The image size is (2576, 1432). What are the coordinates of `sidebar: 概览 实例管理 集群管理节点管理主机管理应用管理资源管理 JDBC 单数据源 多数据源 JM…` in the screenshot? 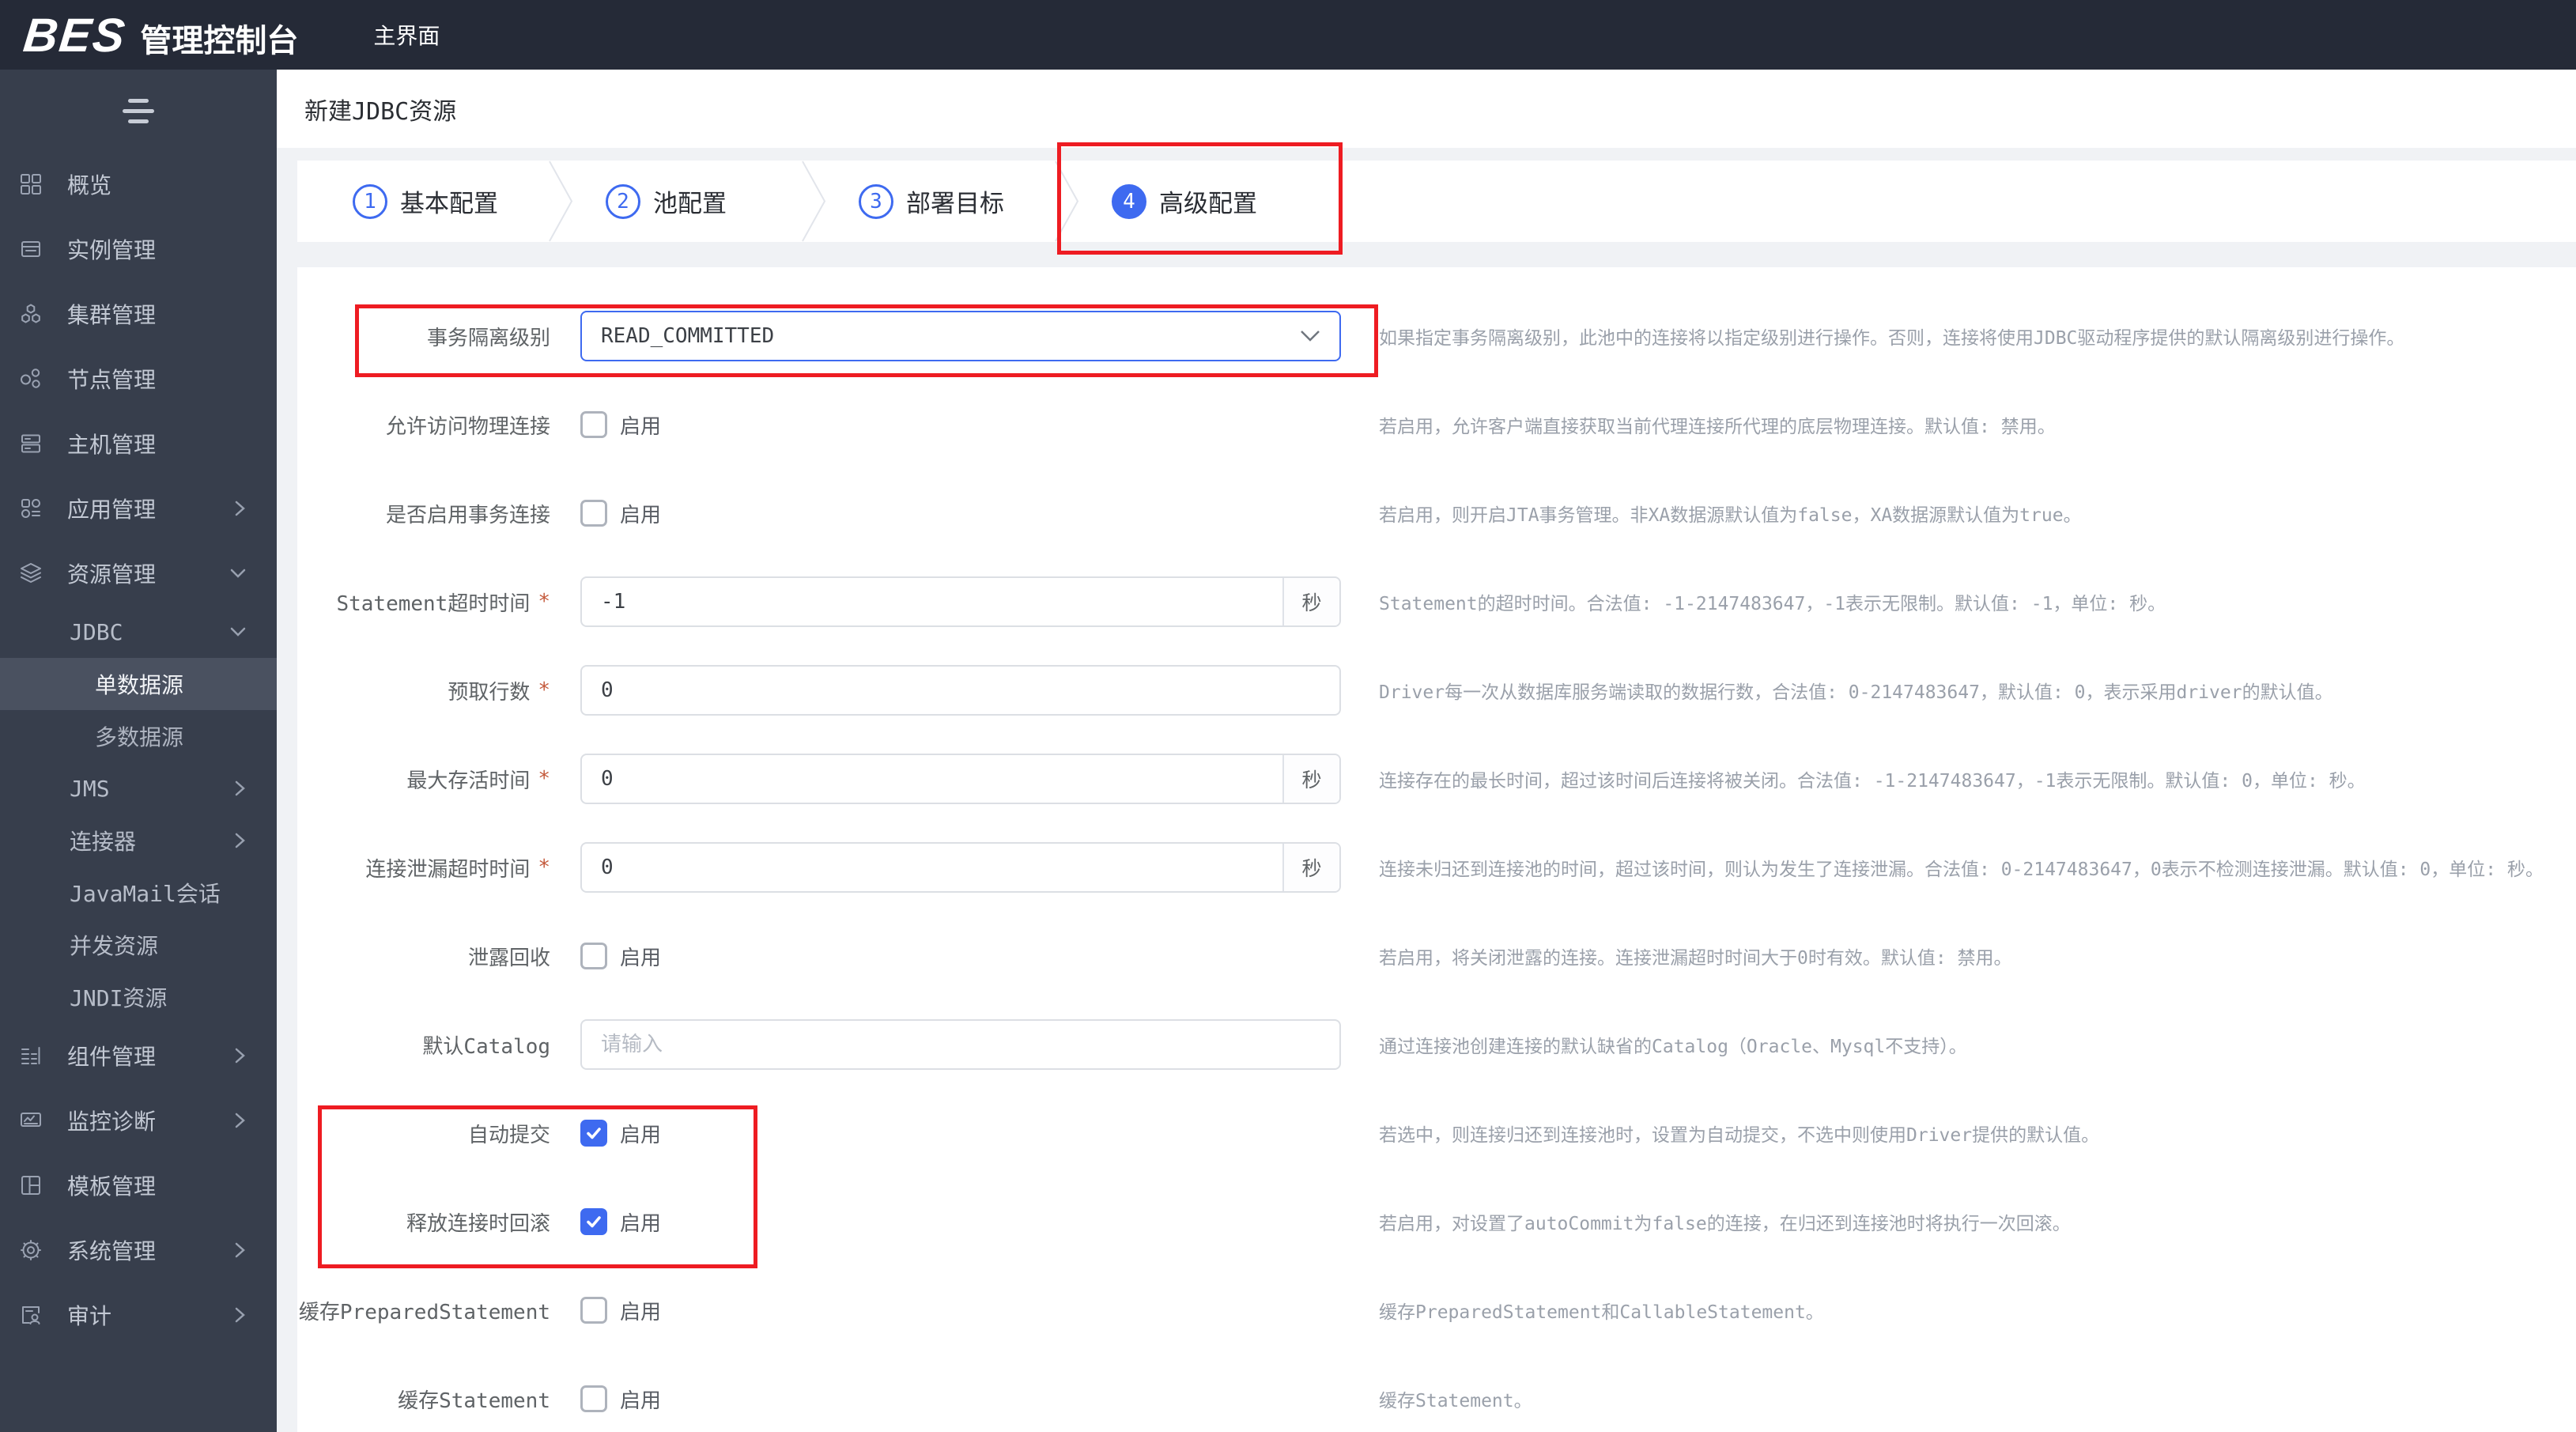 It's located at (138, 751).